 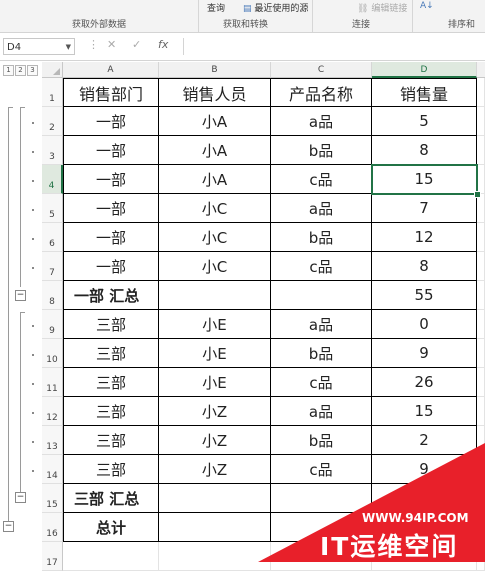 What do you see at coordinates (415, 518) in the screenshot?
I see `watermark-url: WWW.94IP.COM` at bounding box center [415, 518].